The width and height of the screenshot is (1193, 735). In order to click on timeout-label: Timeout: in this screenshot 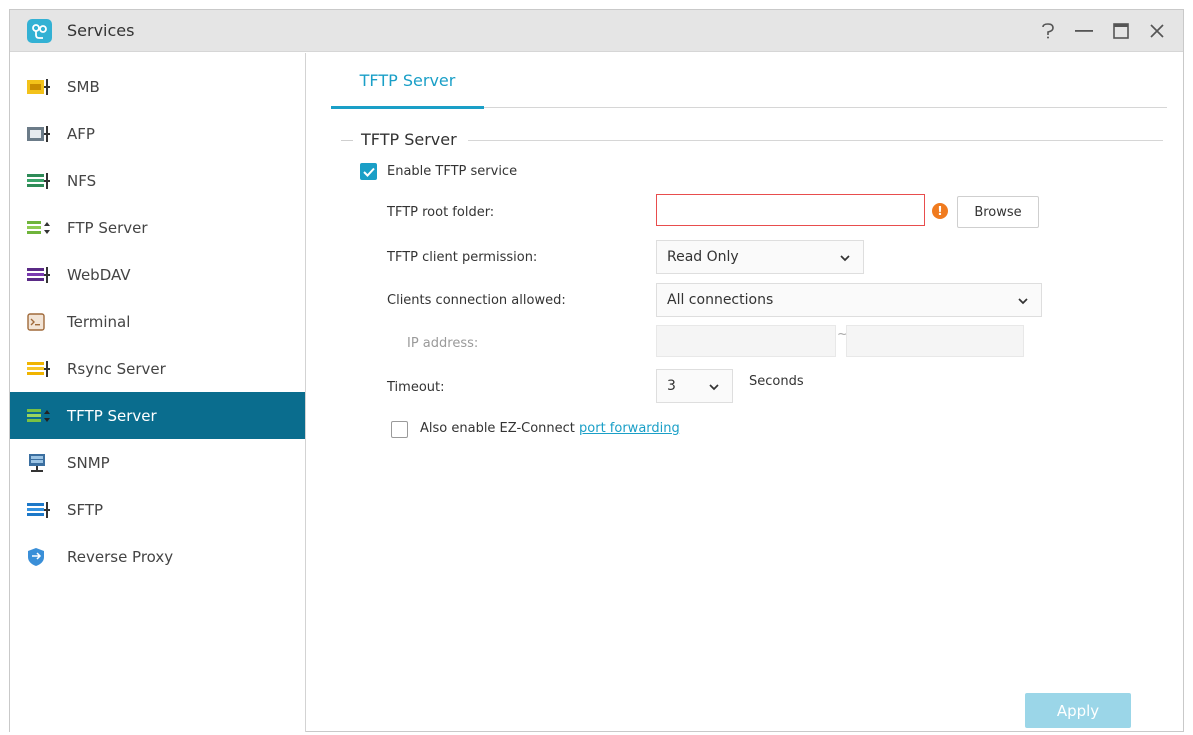, I will do `click(416, 387)`.